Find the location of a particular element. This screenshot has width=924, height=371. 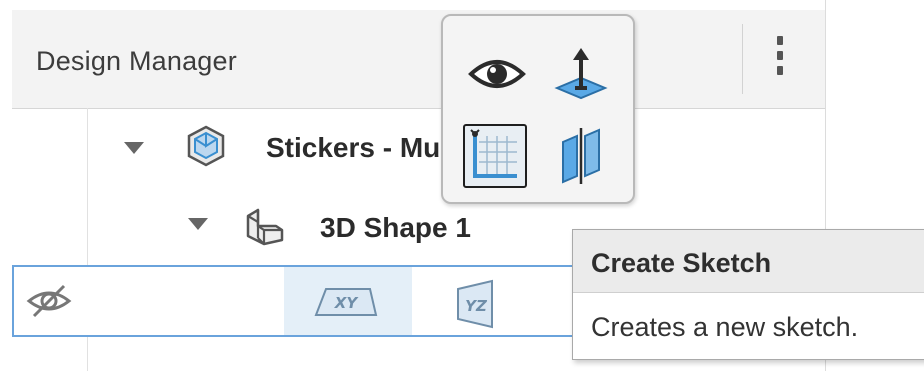

plane-yz-icon: YZ is located at coordinates (476, 304).